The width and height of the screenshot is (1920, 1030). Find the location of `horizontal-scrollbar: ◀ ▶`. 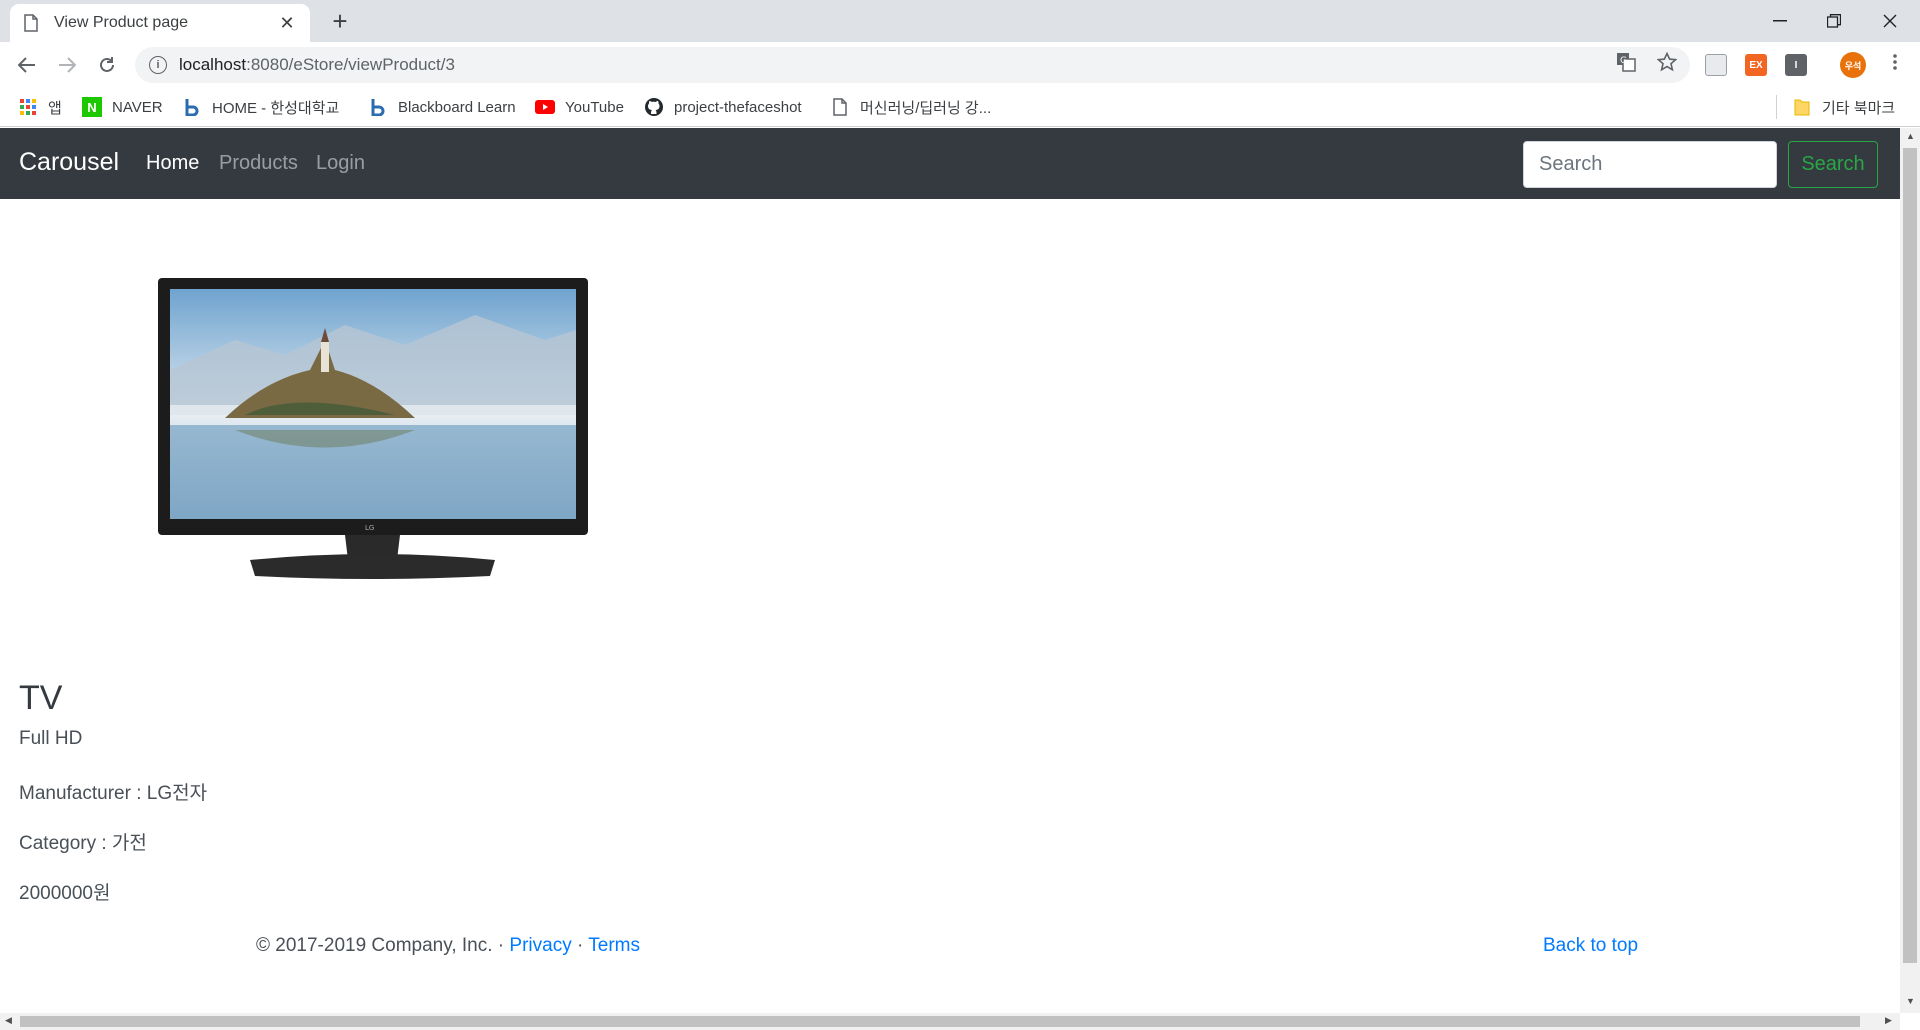

horizontal-scrollbar: ◀ ▶ is located at coordinates (950, 1021).